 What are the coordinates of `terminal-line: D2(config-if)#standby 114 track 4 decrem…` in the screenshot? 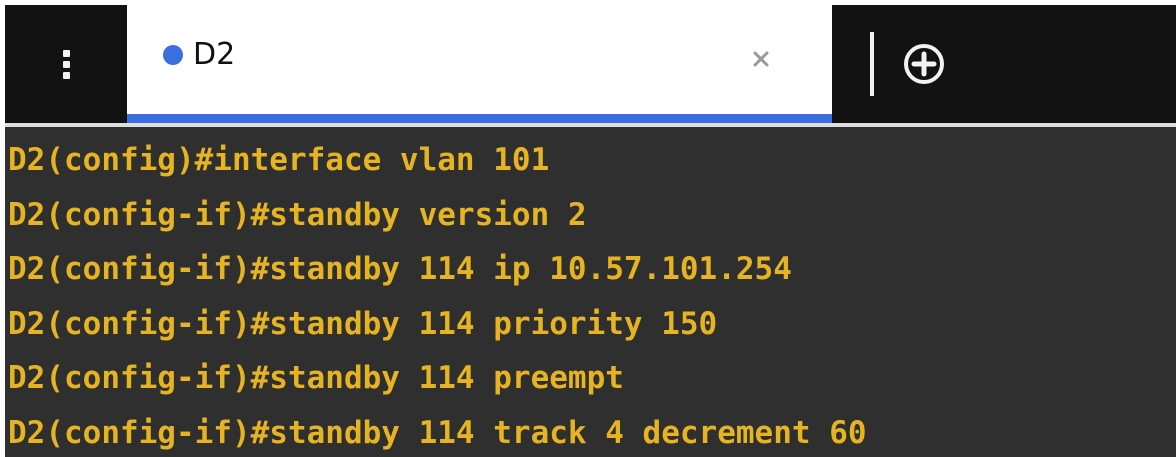 It's located at (437, 432).